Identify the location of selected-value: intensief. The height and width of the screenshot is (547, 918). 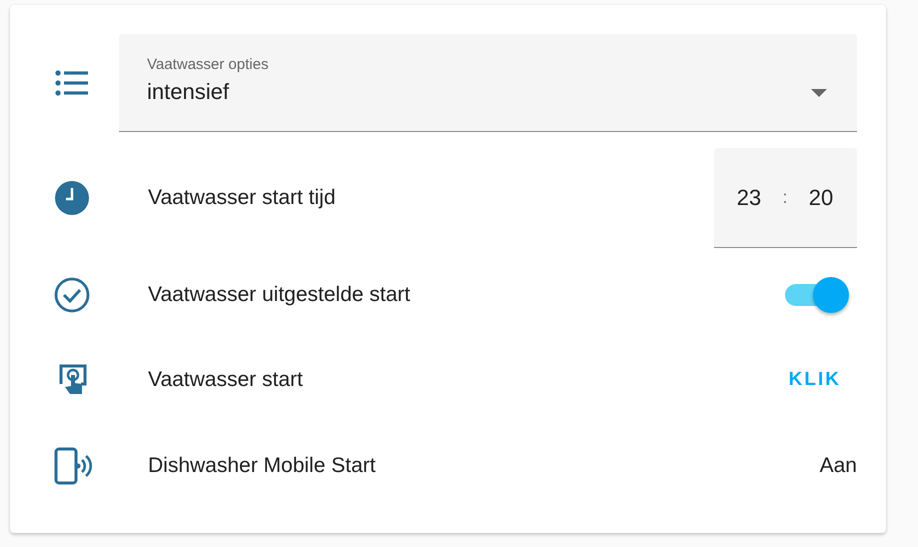
(188, 92).